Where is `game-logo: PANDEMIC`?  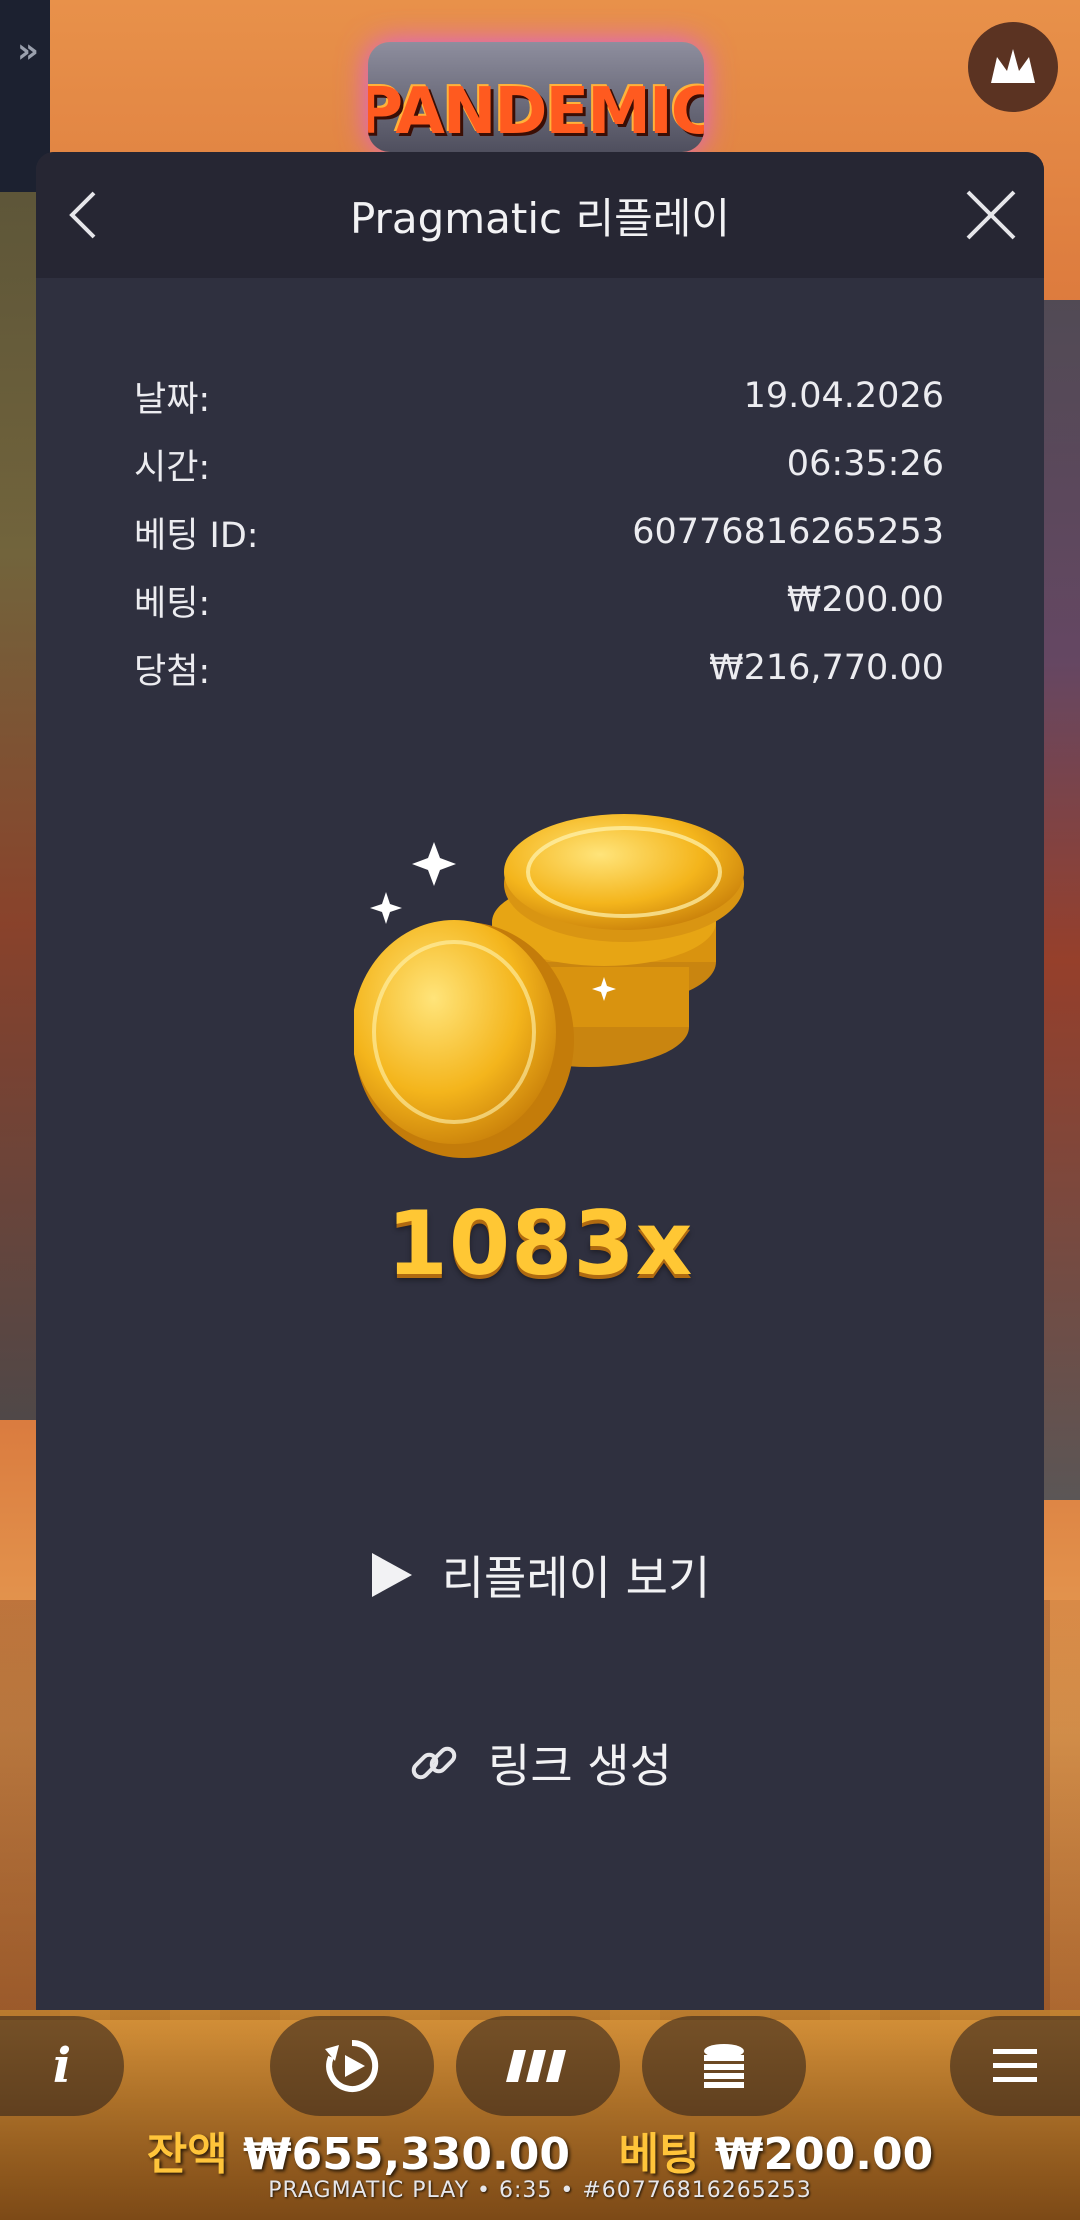 game-logo: PANDEMIC is located at coordinates (536, 97).